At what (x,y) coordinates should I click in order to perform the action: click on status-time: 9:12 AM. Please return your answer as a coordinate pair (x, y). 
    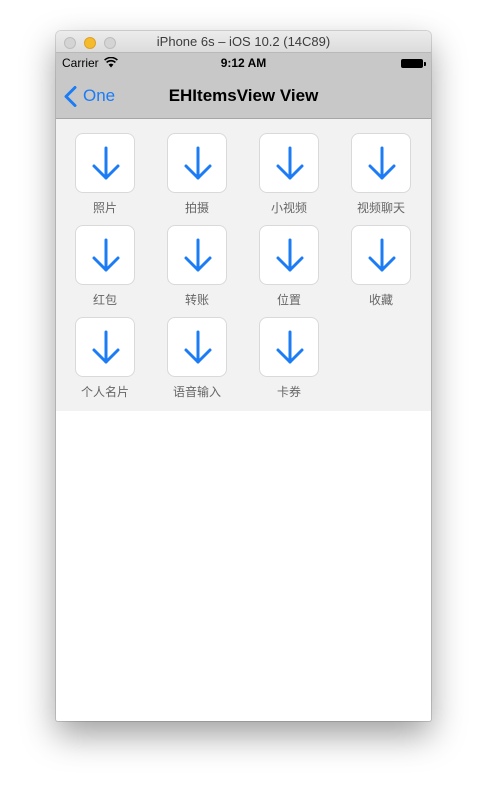
    Looking at the image, I should click on (243, 63).